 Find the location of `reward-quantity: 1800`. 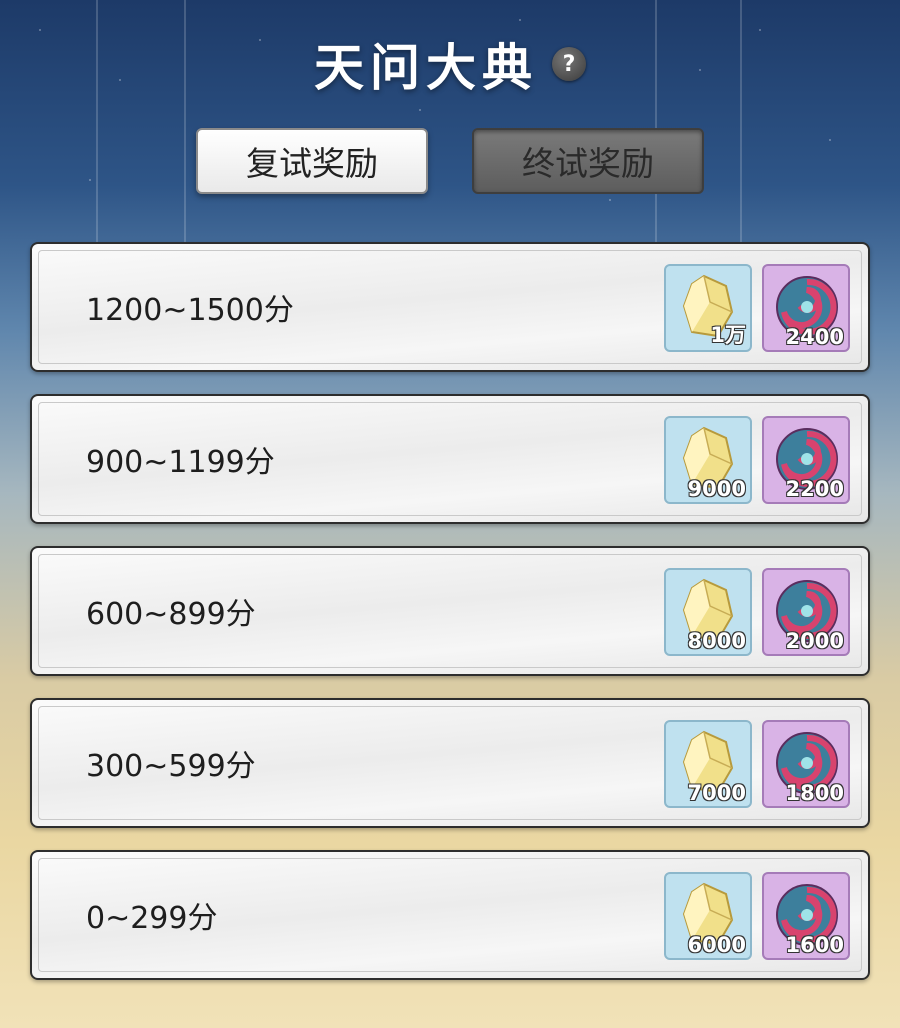

reward-quantity: 1800 is located at coordinates (814, 793).